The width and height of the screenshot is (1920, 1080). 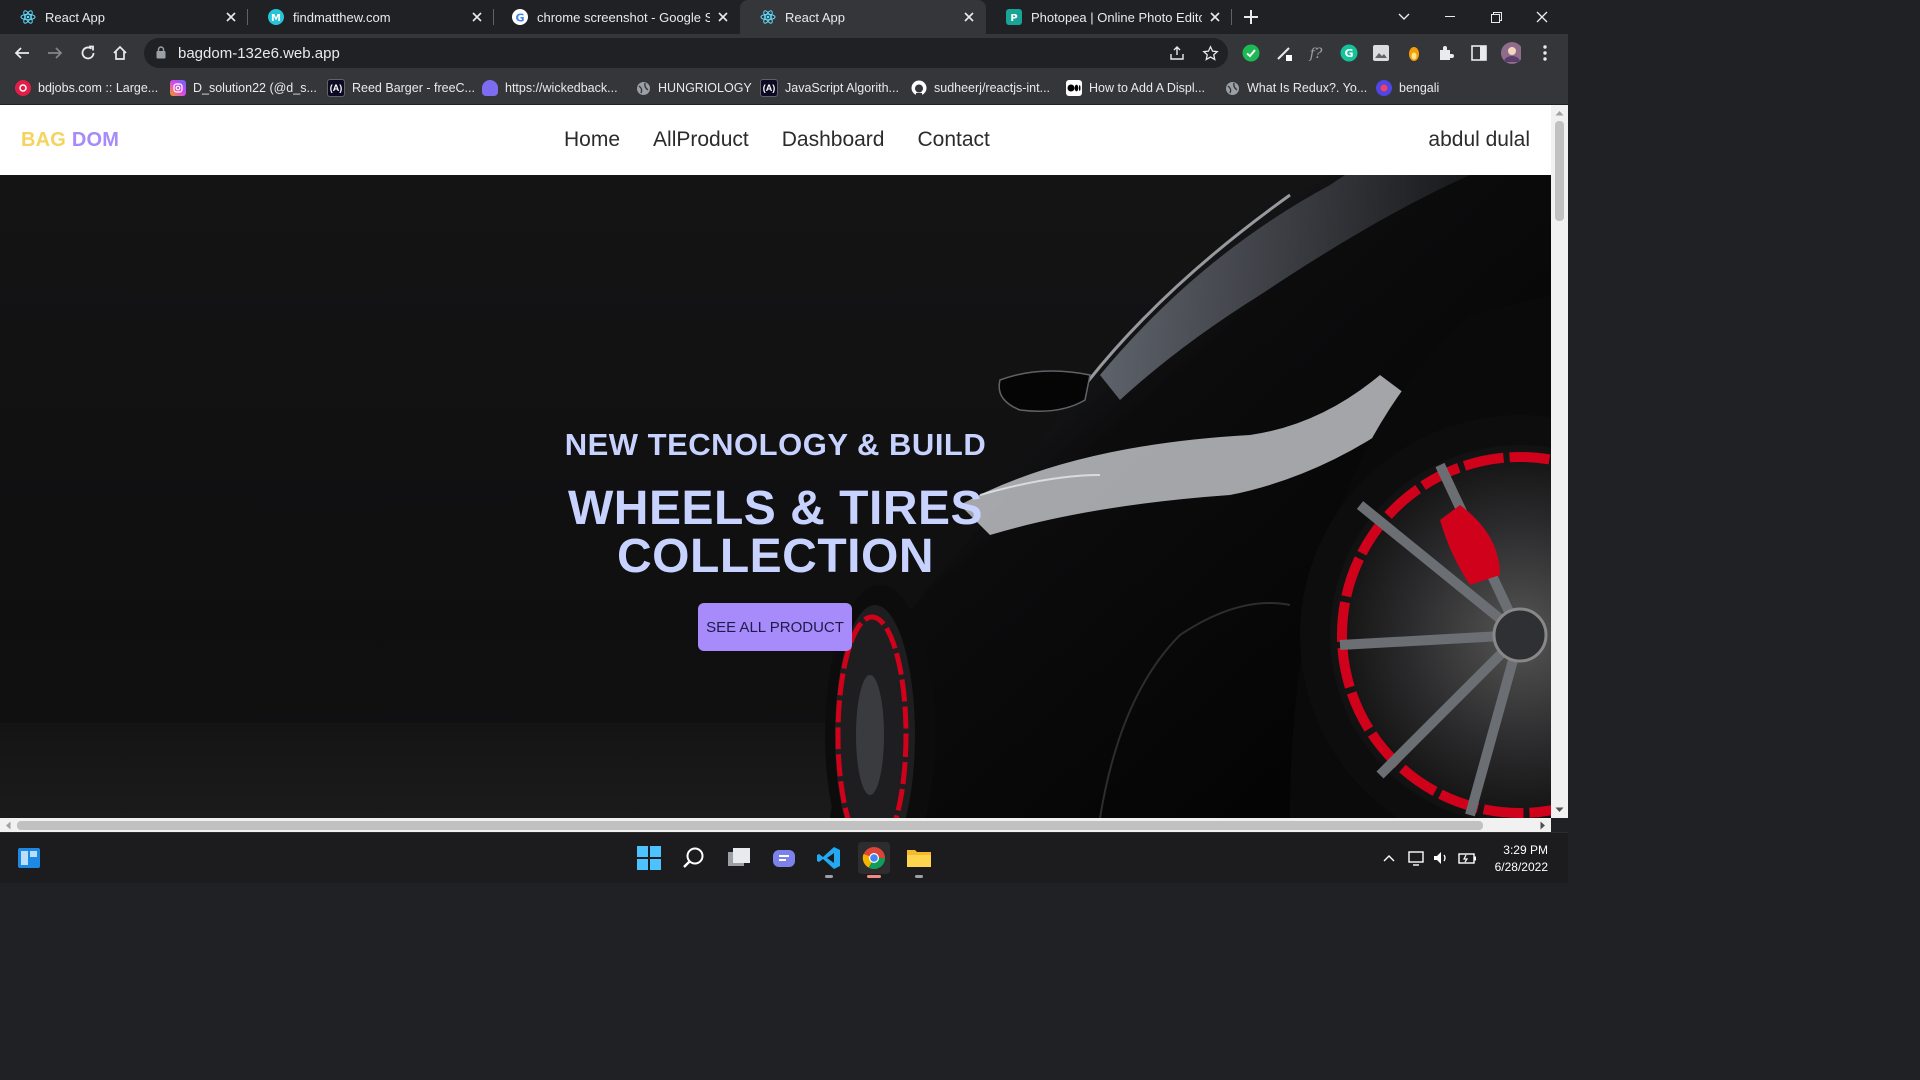 What do you see at coordinates (1521, 859) in the screenshot?
I see `system-clock: 3:29 PM 6/28/2022` at bounding box center [1521, 859].